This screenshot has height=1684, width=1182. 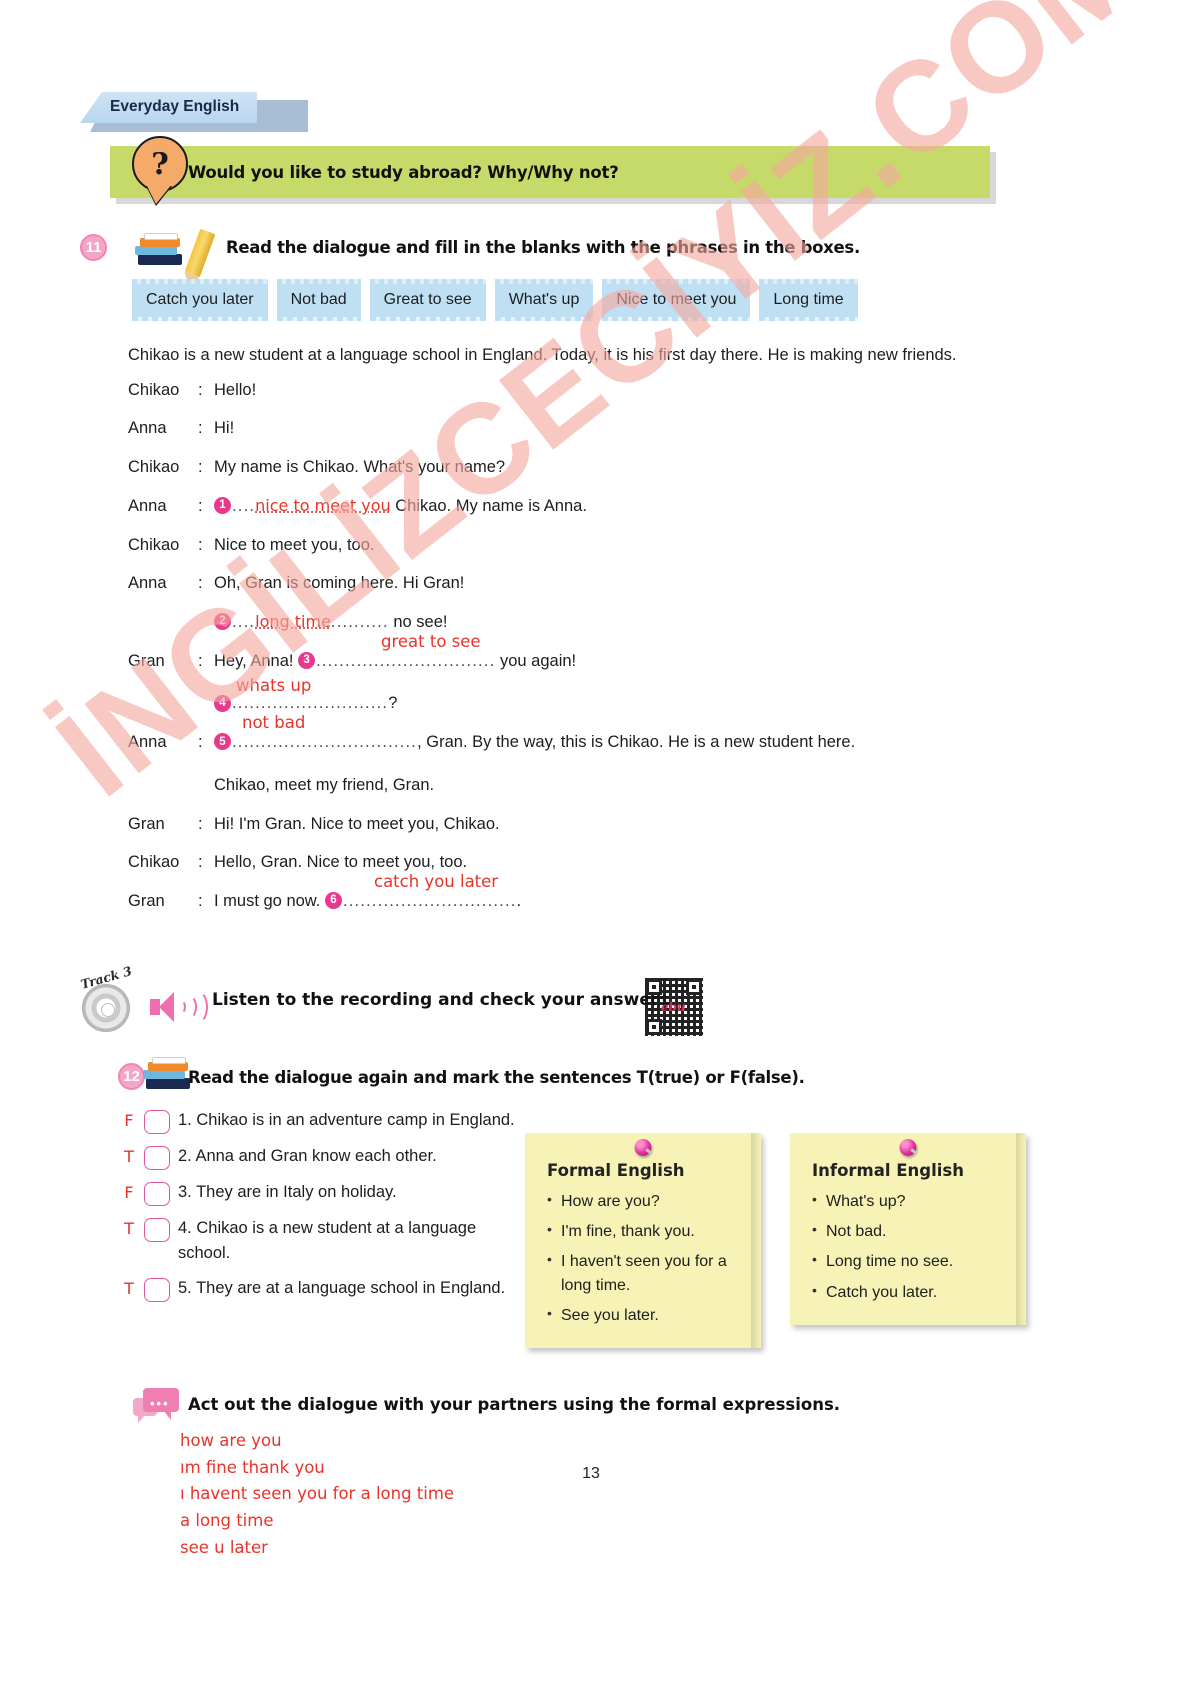 What do you see at coordinates (317, 1441) in the screenshot?
I see `handwritten-line: how are you` at bounding box center [317, 1441].